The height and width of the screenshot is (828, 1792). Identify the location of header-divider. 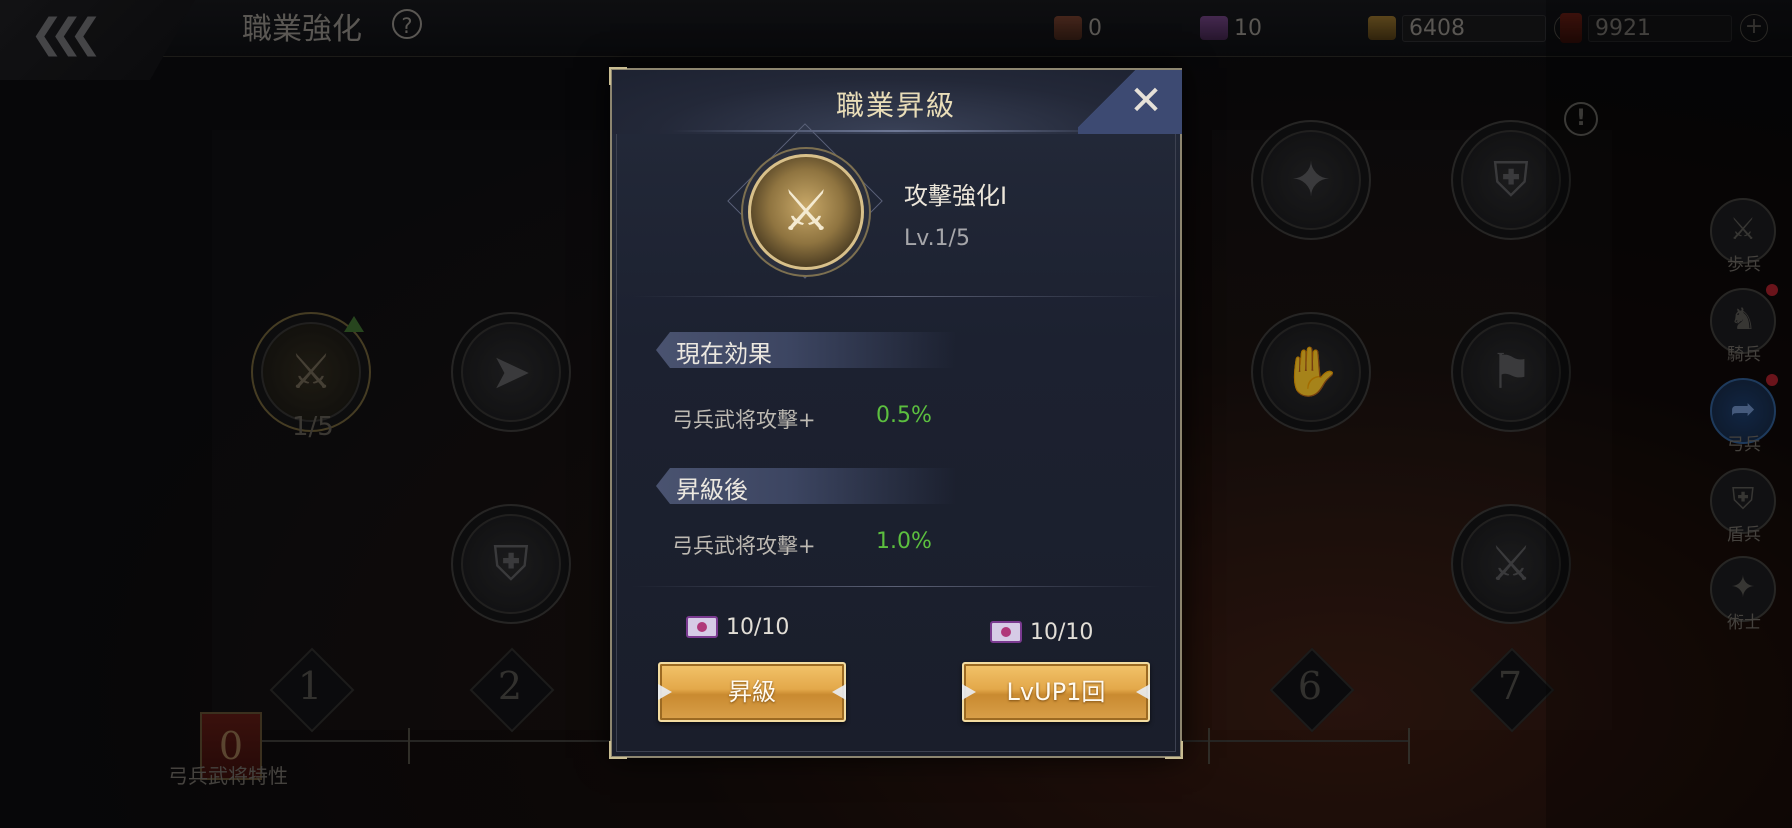
(896, 131).